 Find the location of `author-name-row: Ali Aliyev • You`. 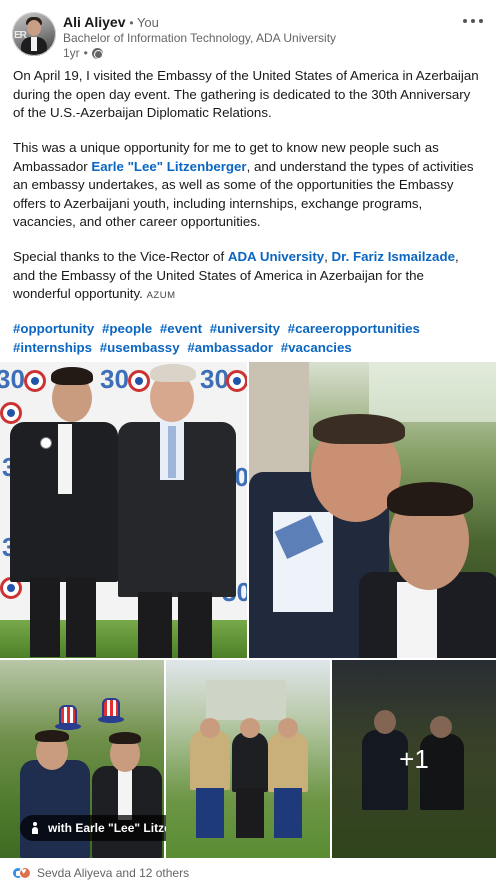

author-name-row: Ali Aliyev • You is located at coordinates (111, 22).